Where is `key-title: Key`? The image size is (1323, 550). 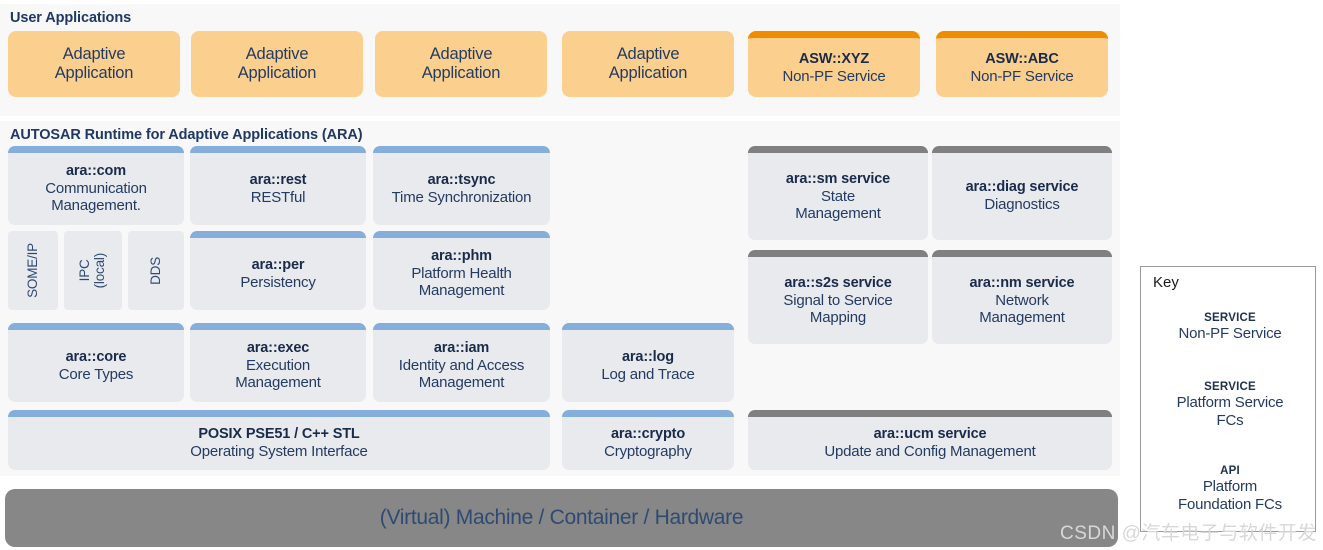 key-title: Key is located at coordinates (1166, 282).